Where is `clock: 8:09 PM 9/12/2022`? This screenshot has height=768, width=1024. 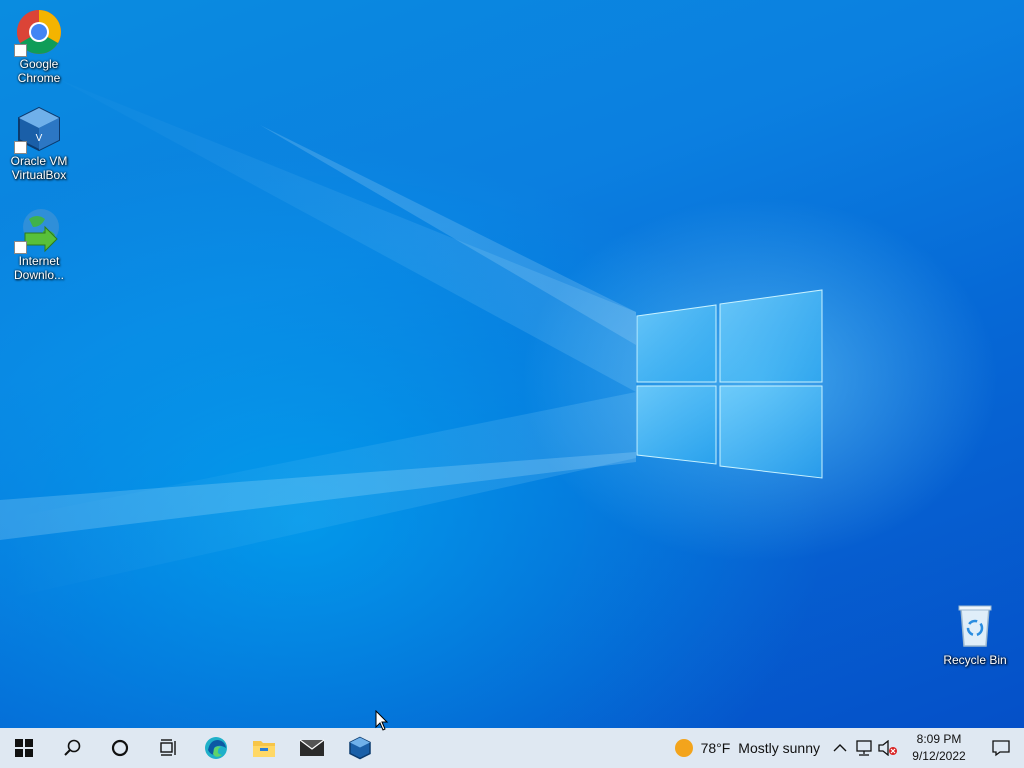 clock: 8:09 PM 9/12/2022 is located at coordinates (939, 748).